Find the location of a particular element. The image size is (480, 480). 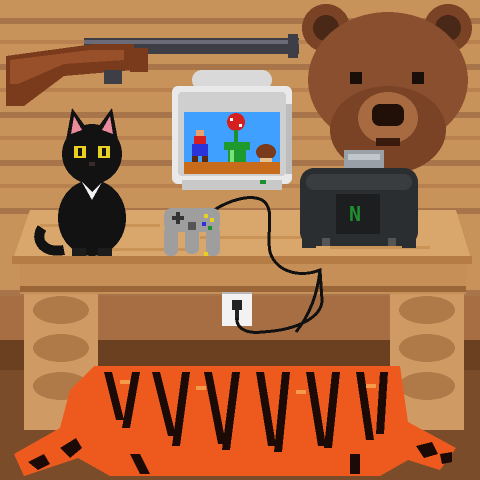

black-cat is located at coordinates (80, 182).